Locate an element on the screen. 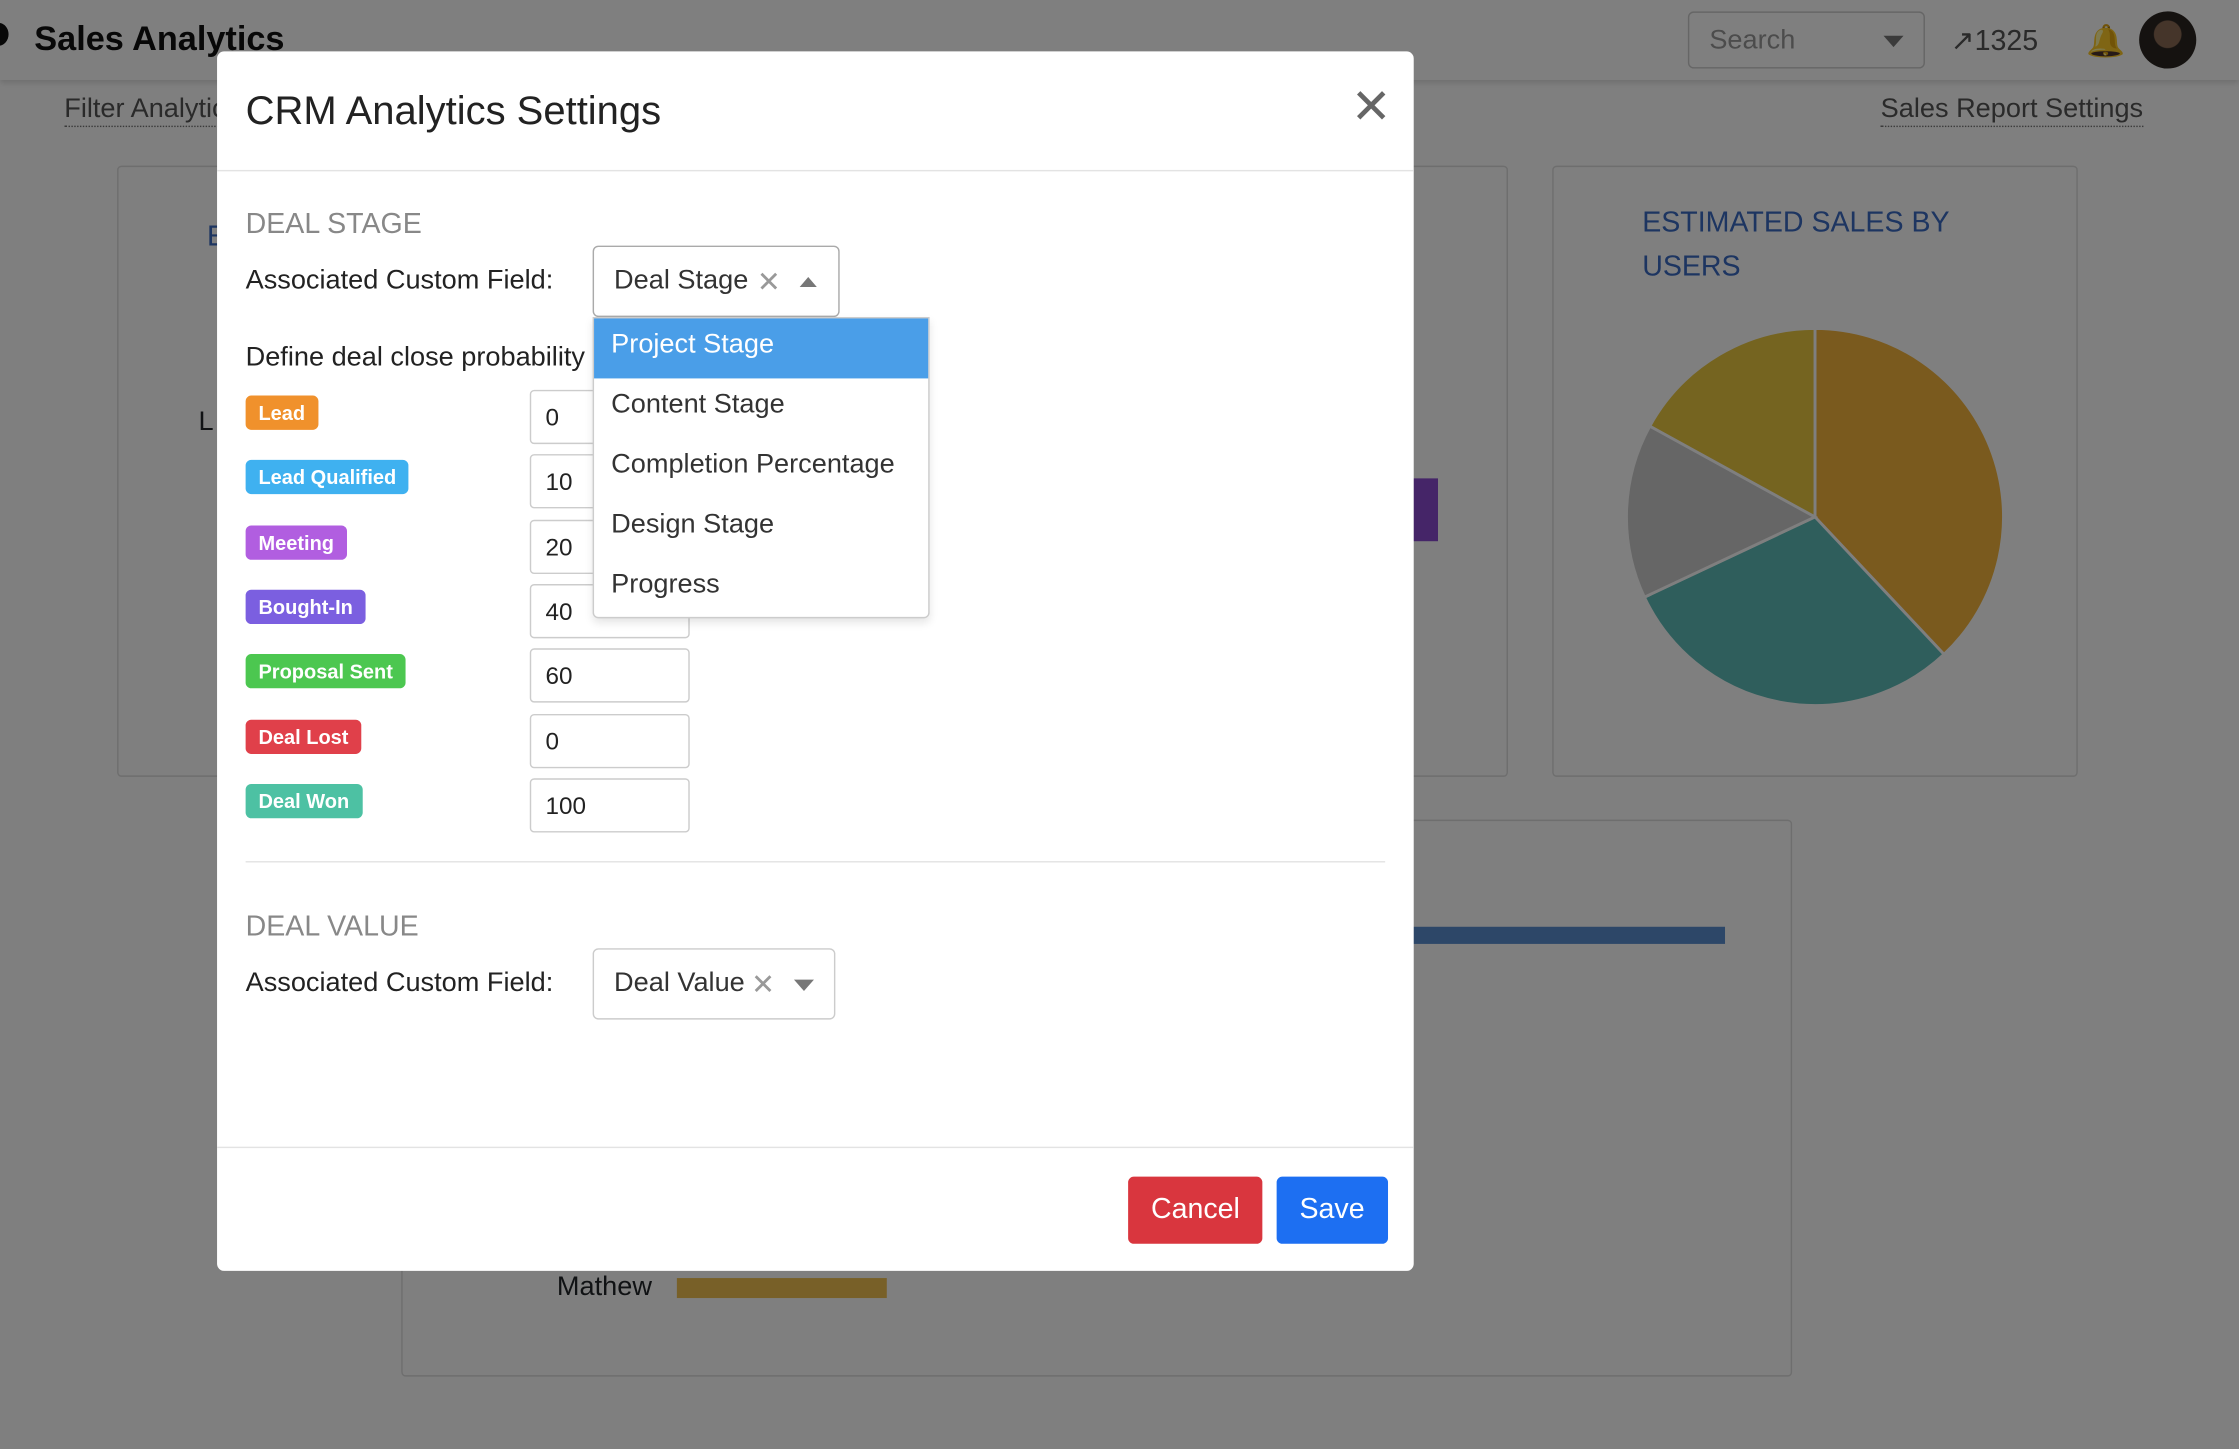  probability-input: 0 is located at coordinates (609, 740).